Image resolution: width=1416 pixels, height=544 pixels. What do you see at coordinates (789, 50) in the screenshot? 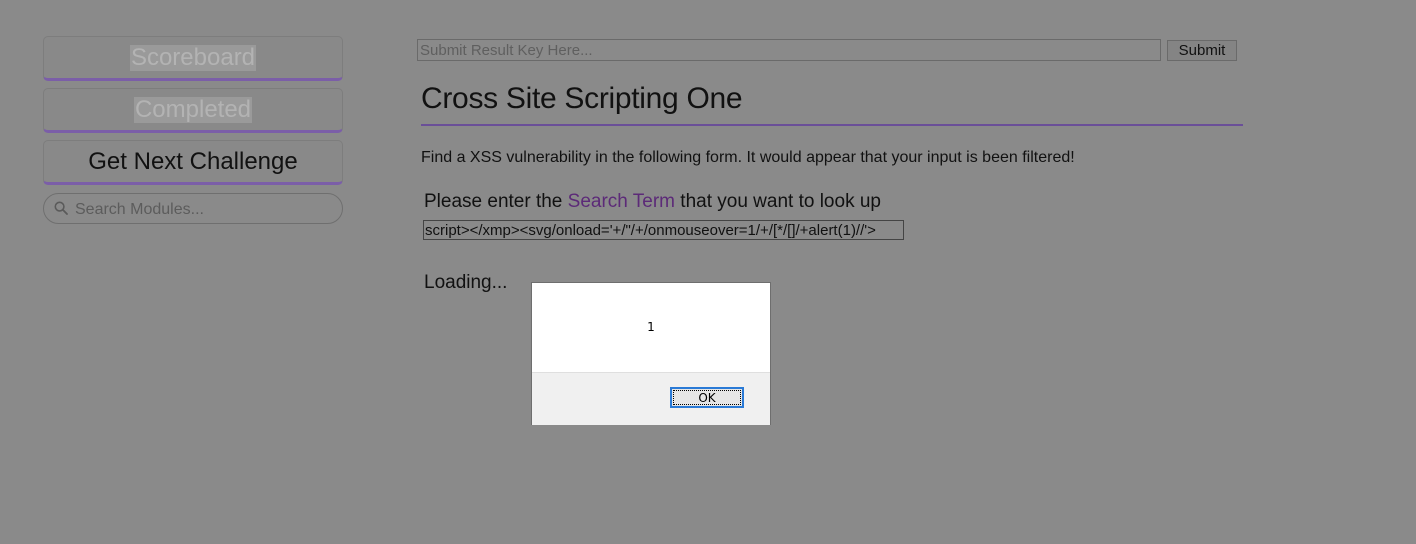
I see `result-key-input` at bounding box center [789, 50].